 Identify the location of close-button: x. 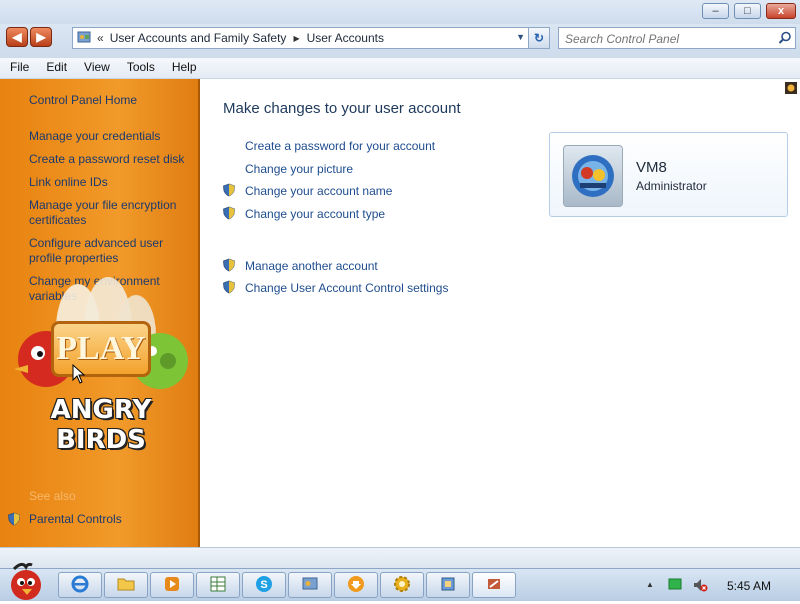
(781, 11).